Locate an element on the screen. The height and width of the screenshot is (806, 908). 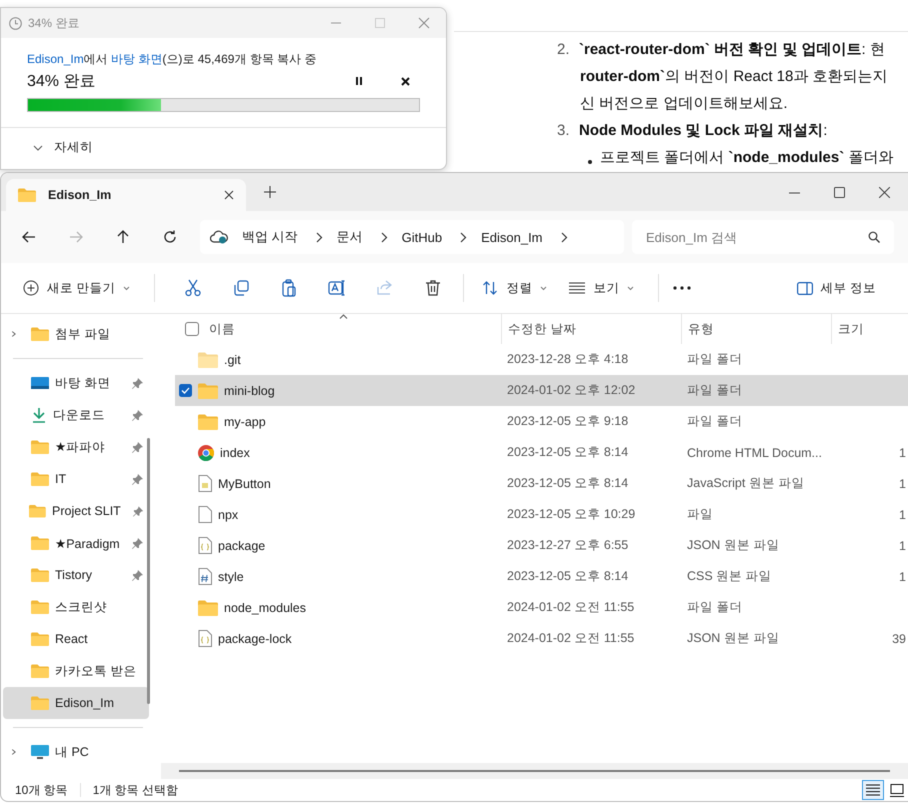
sort-button: 정렬 is located at coordinates (515, 288).